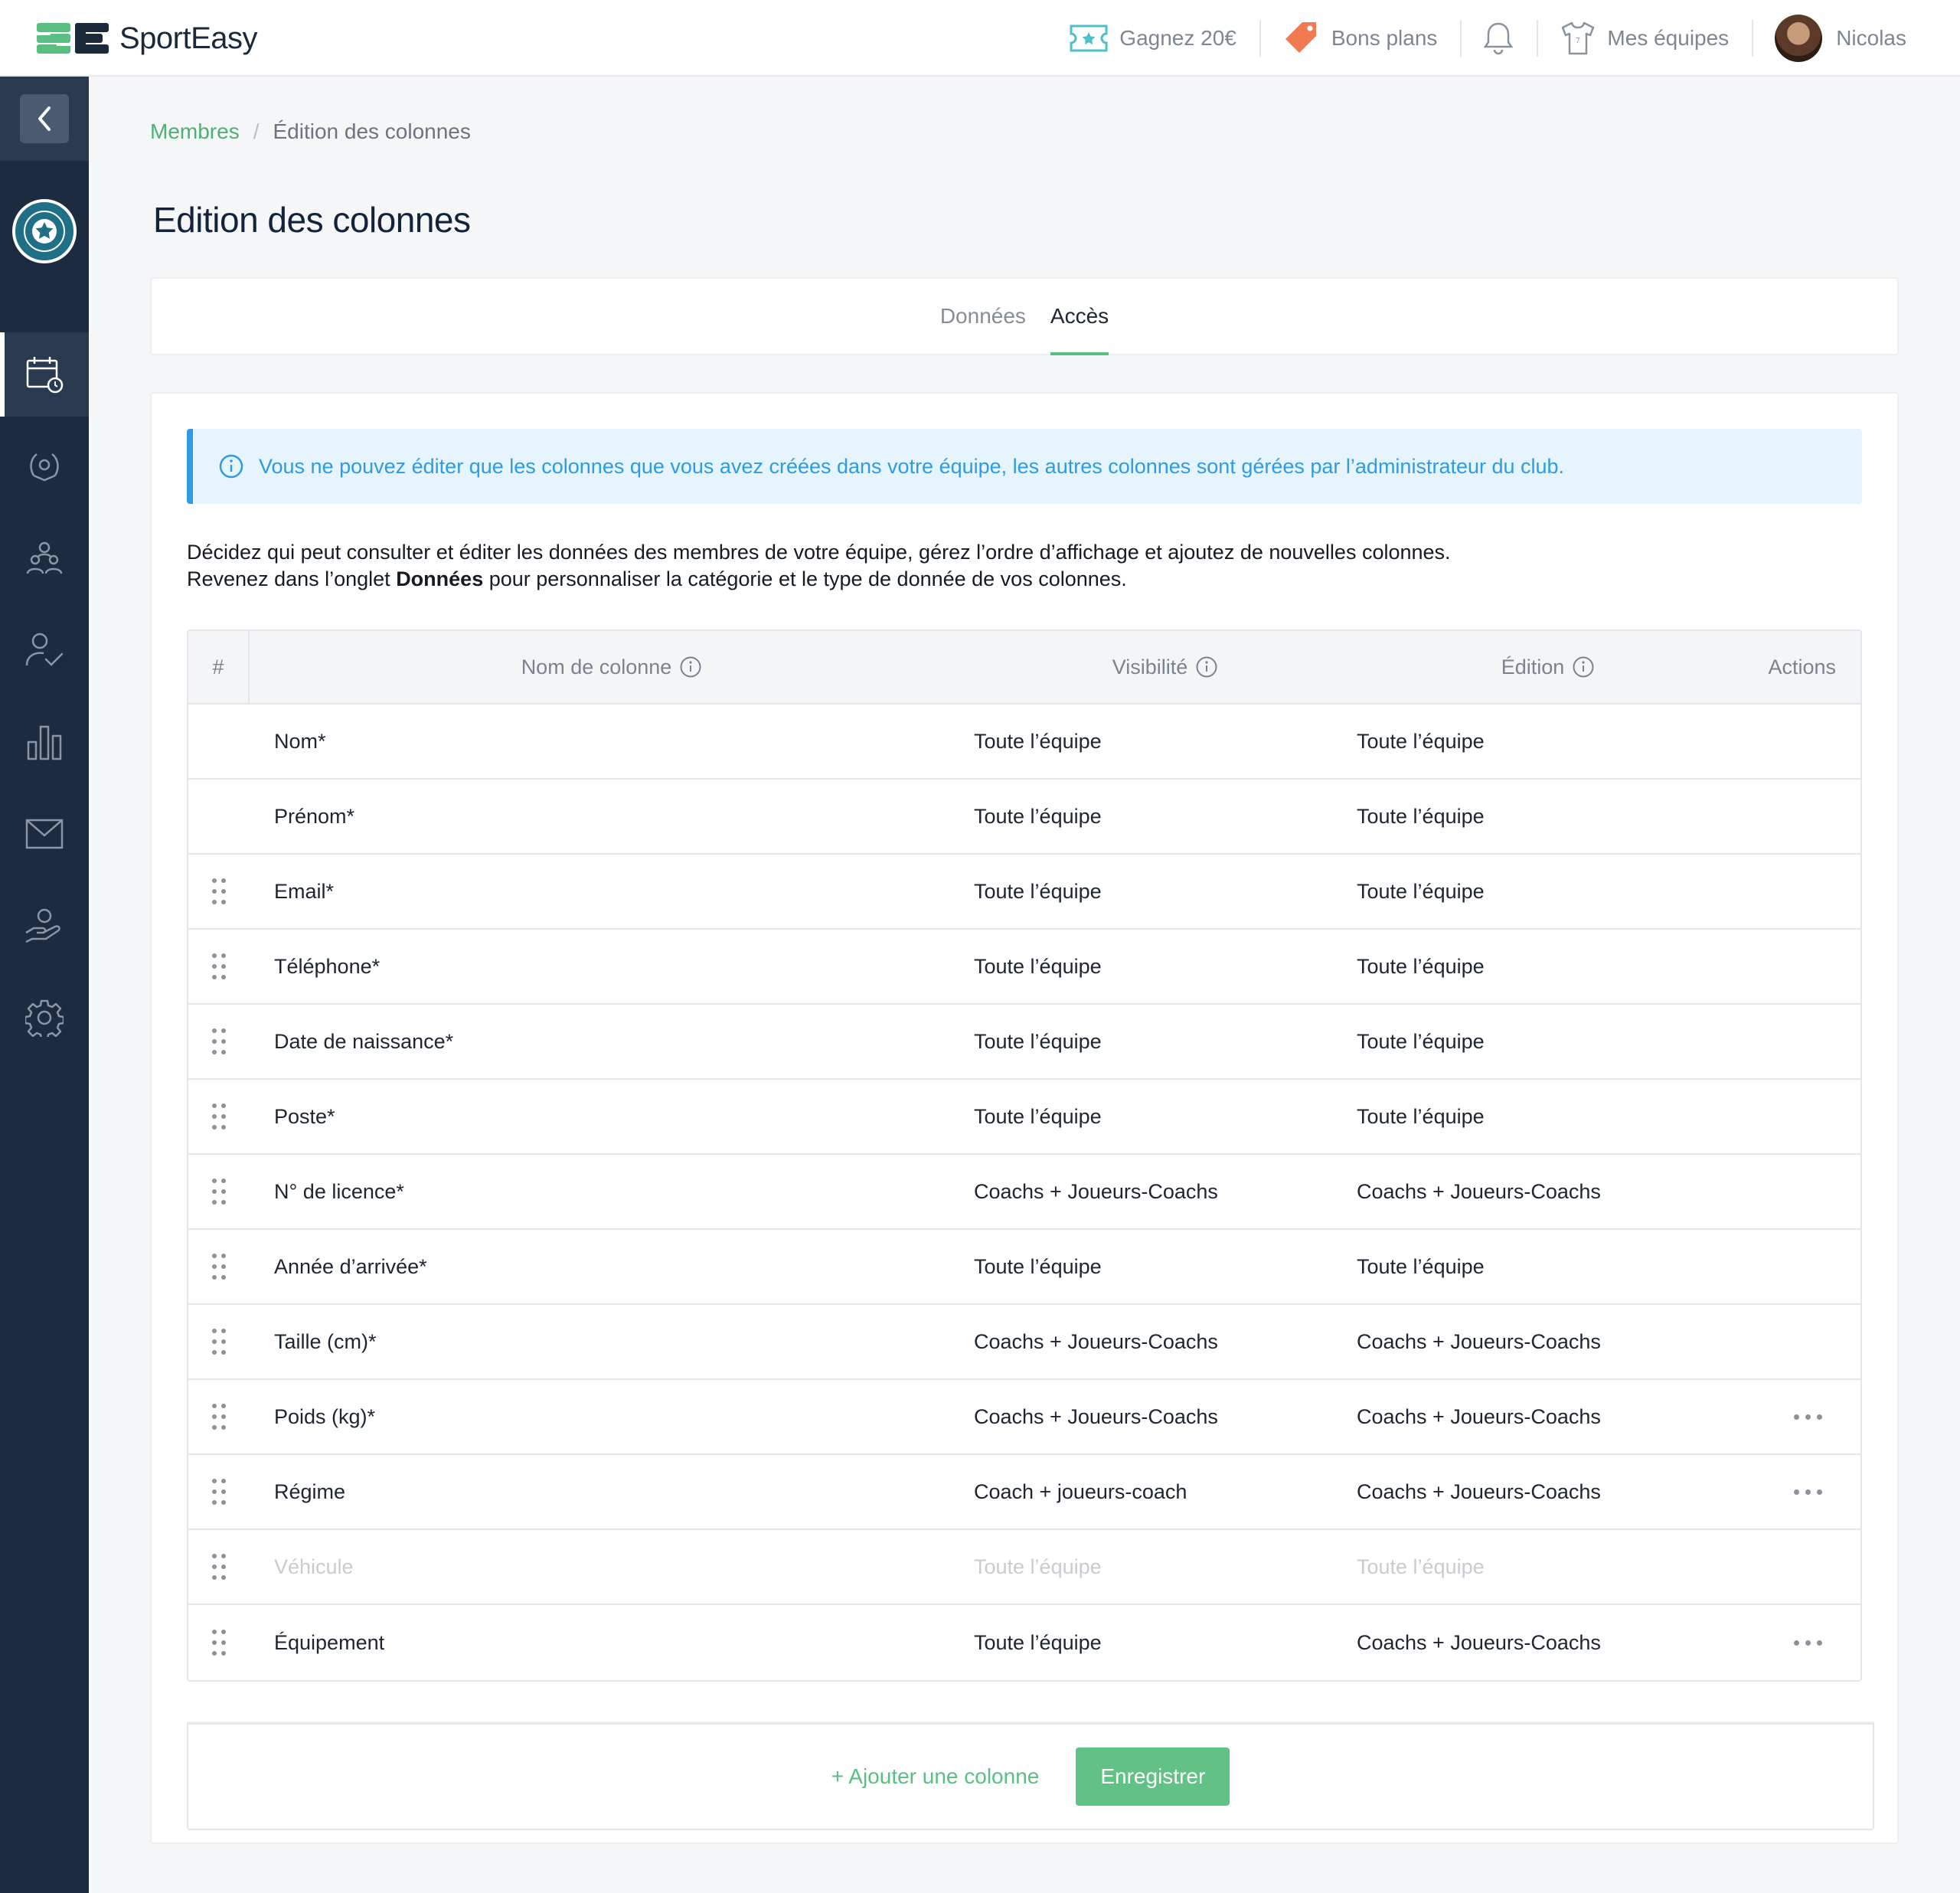 This screenshot has height=1893, width=1960. I want to click on sidebar-item-attendance, so click(44, 650).